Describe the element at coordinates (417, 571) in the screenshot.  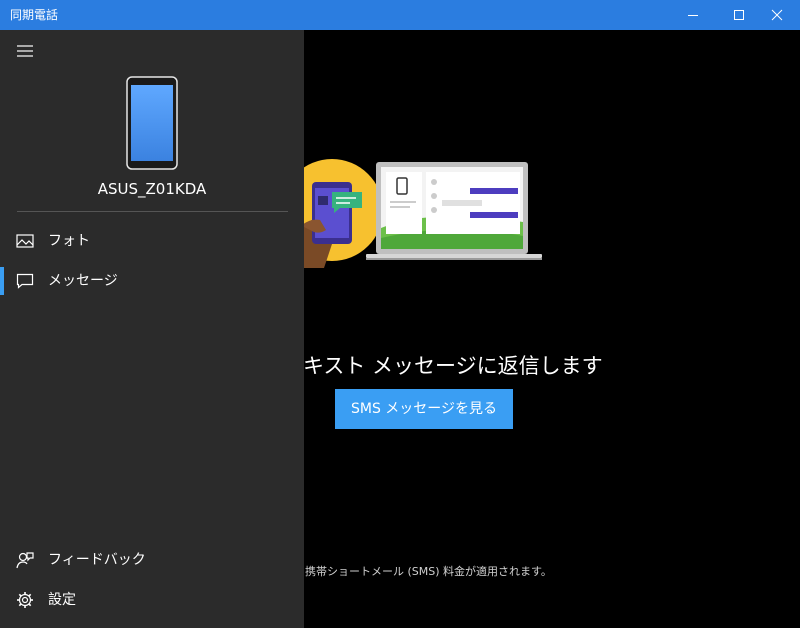
I see `sms-charge-footnote: 準の携帯ショートメール (SMS) 料金が適用されます。` at that location.